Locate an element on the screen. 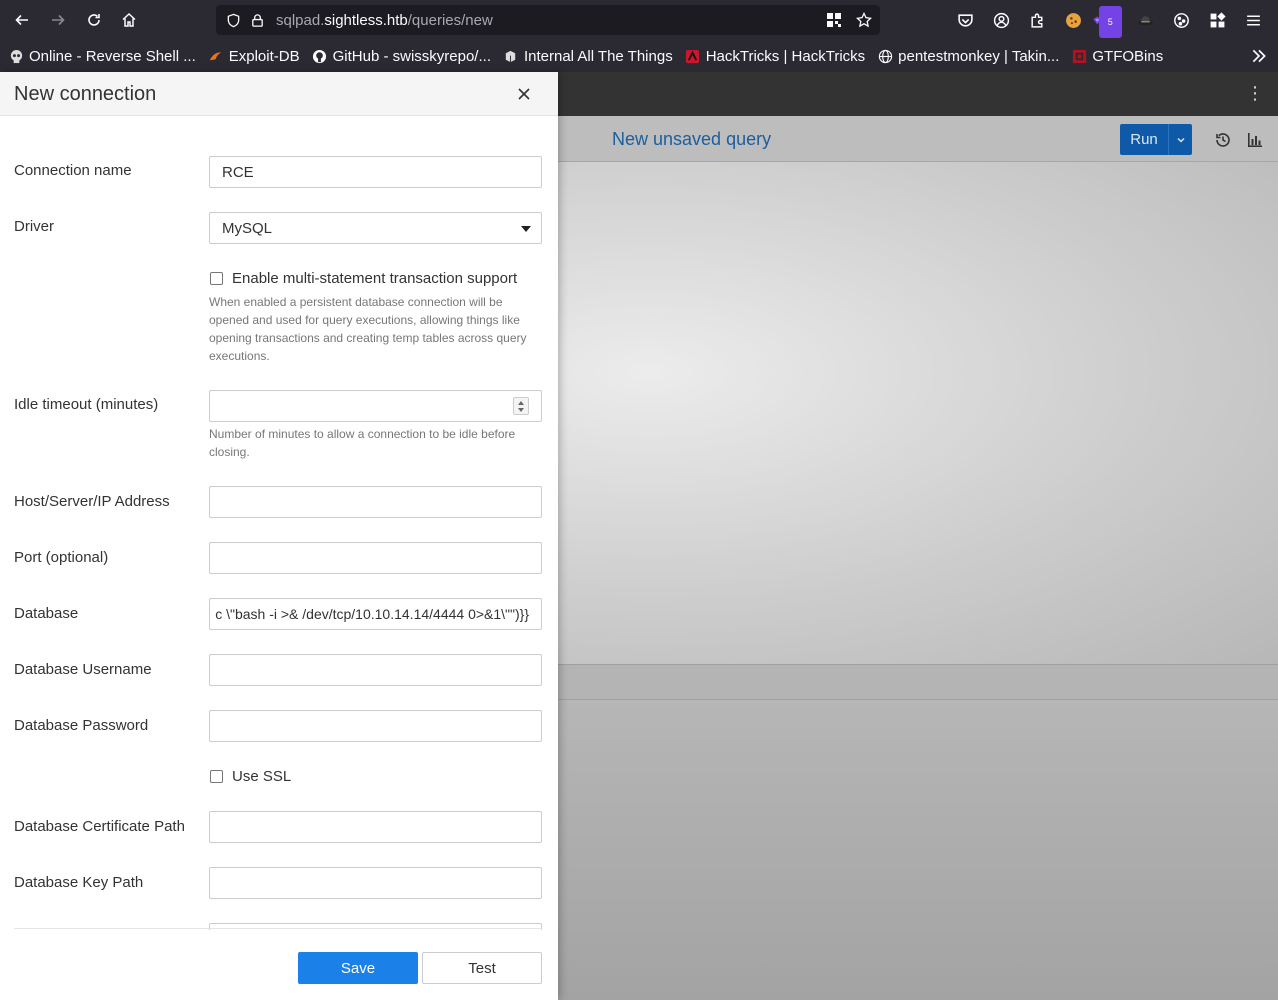 Image resolution: width=1278 pixels, height=1000 pixels. query-title: New unsaved query is located at coordinates (691, 139).